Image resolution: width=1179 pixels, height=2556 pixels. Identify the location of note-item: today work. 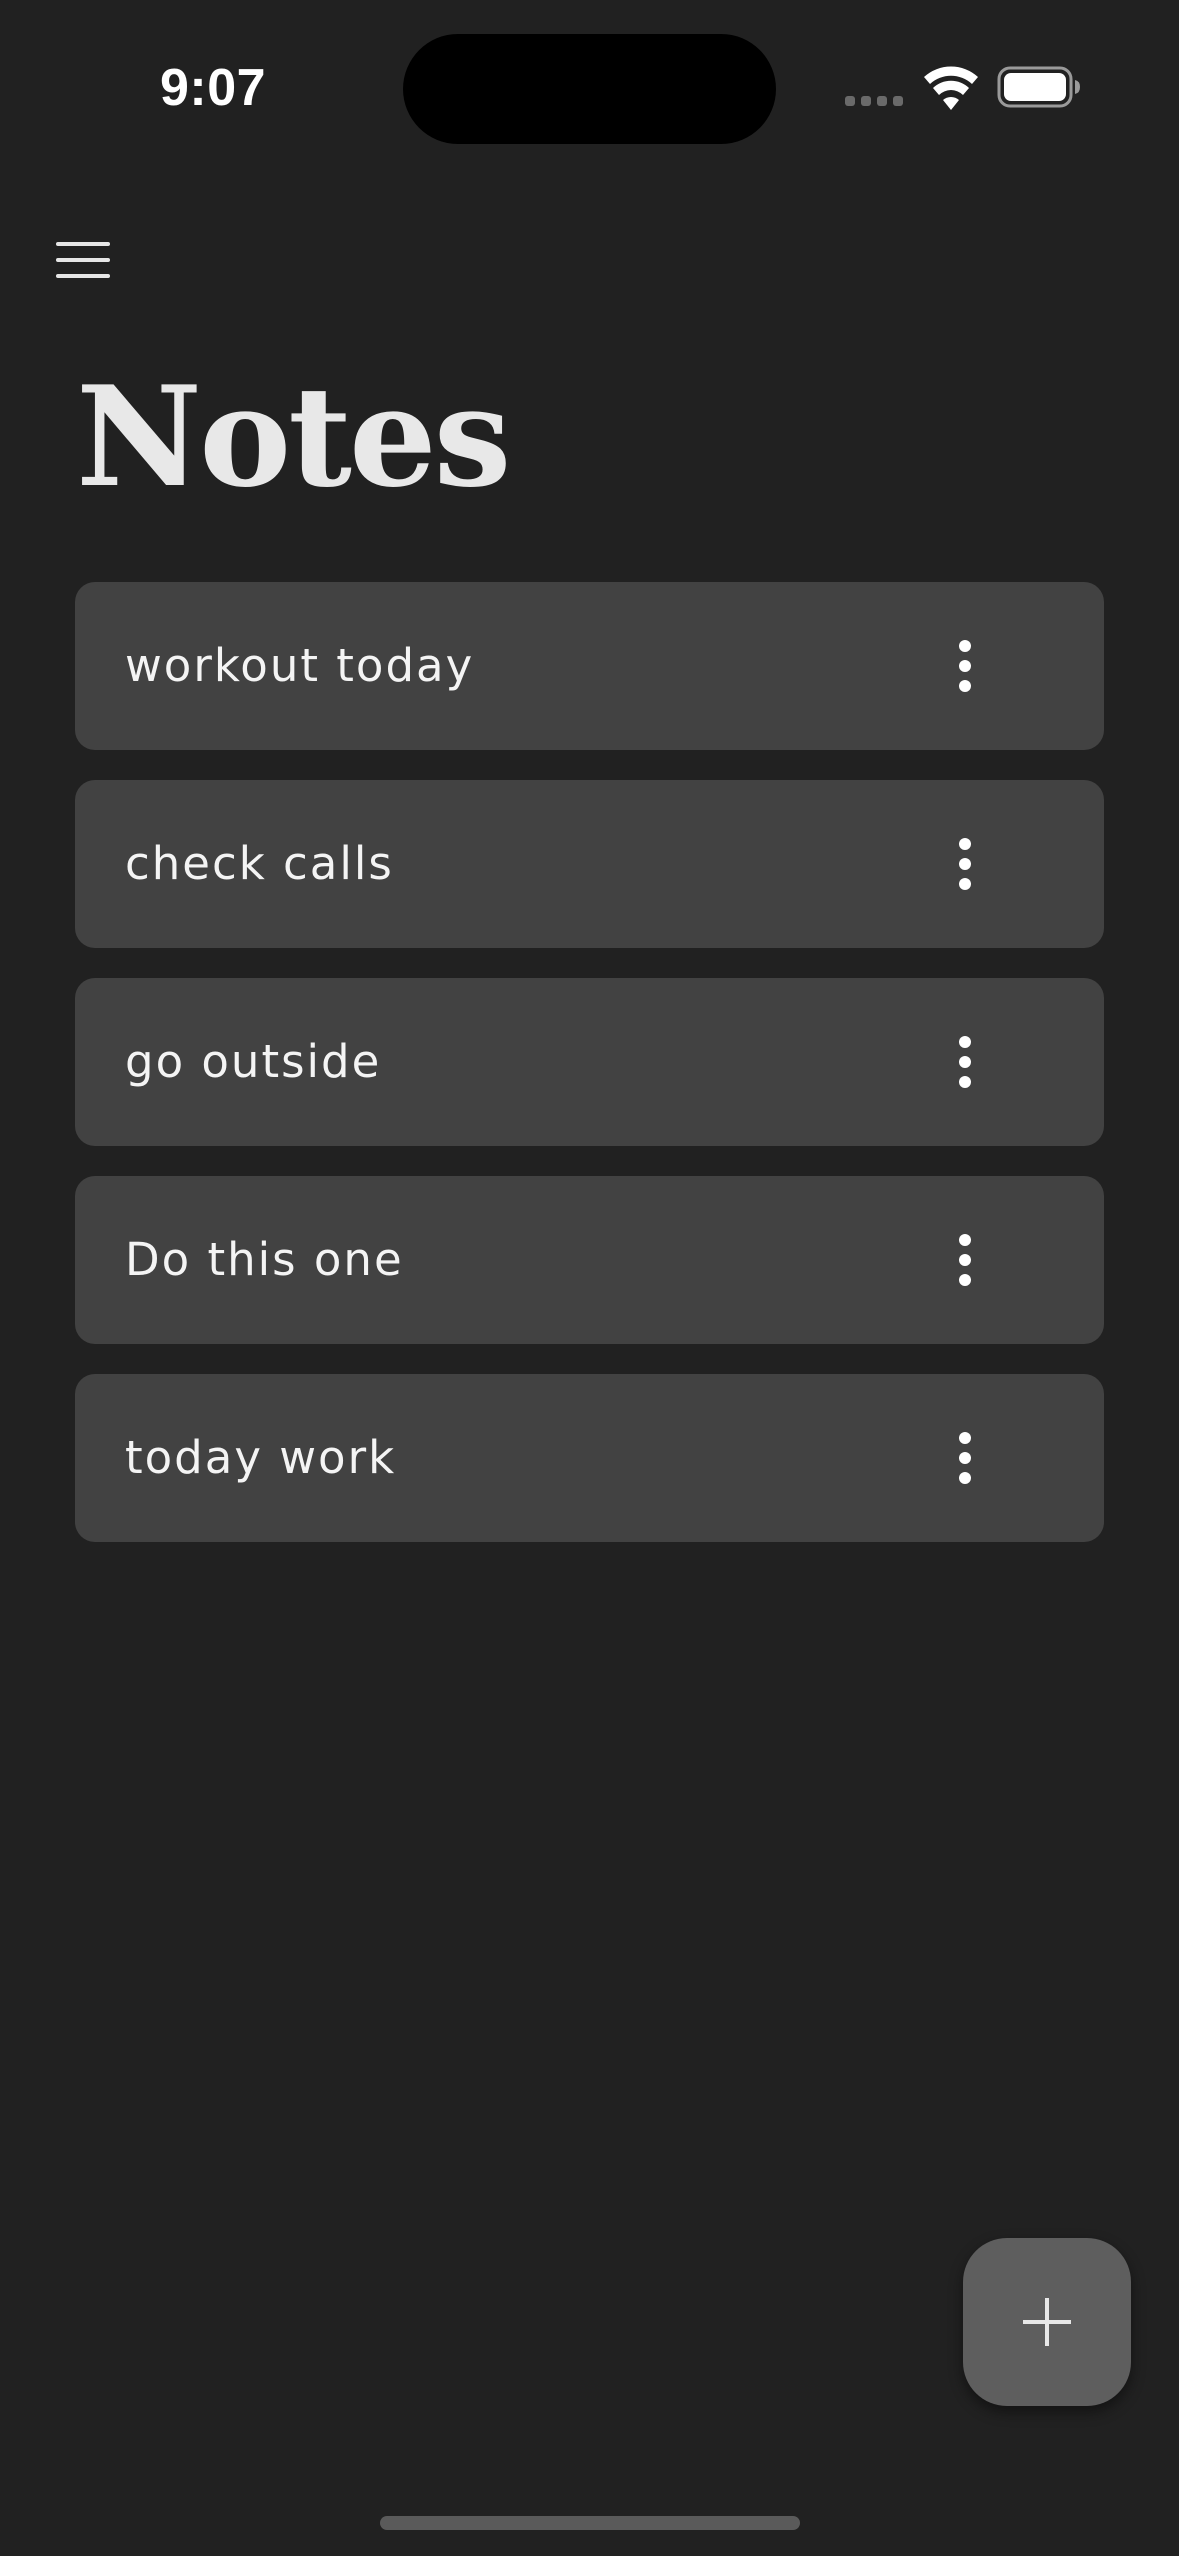
(589, 1458).